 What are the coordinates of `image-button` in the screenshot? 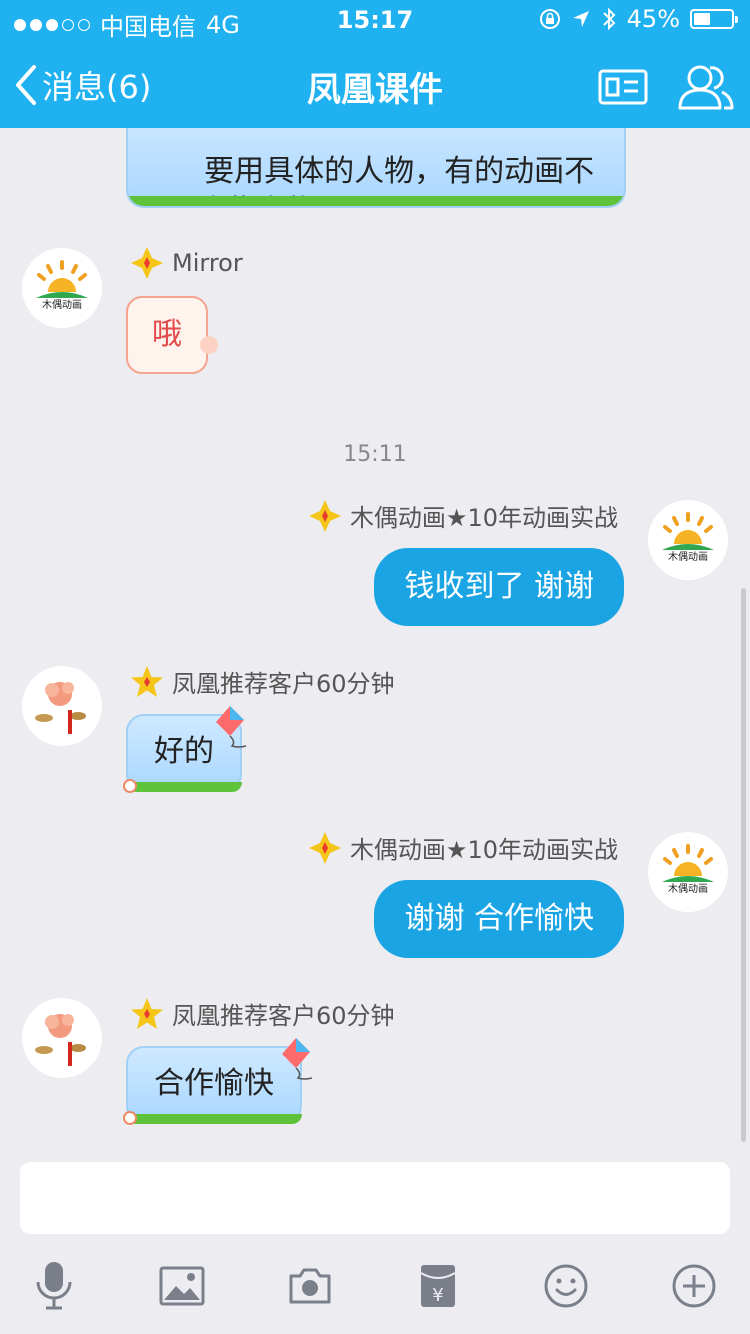 It's located at (182, 1286).